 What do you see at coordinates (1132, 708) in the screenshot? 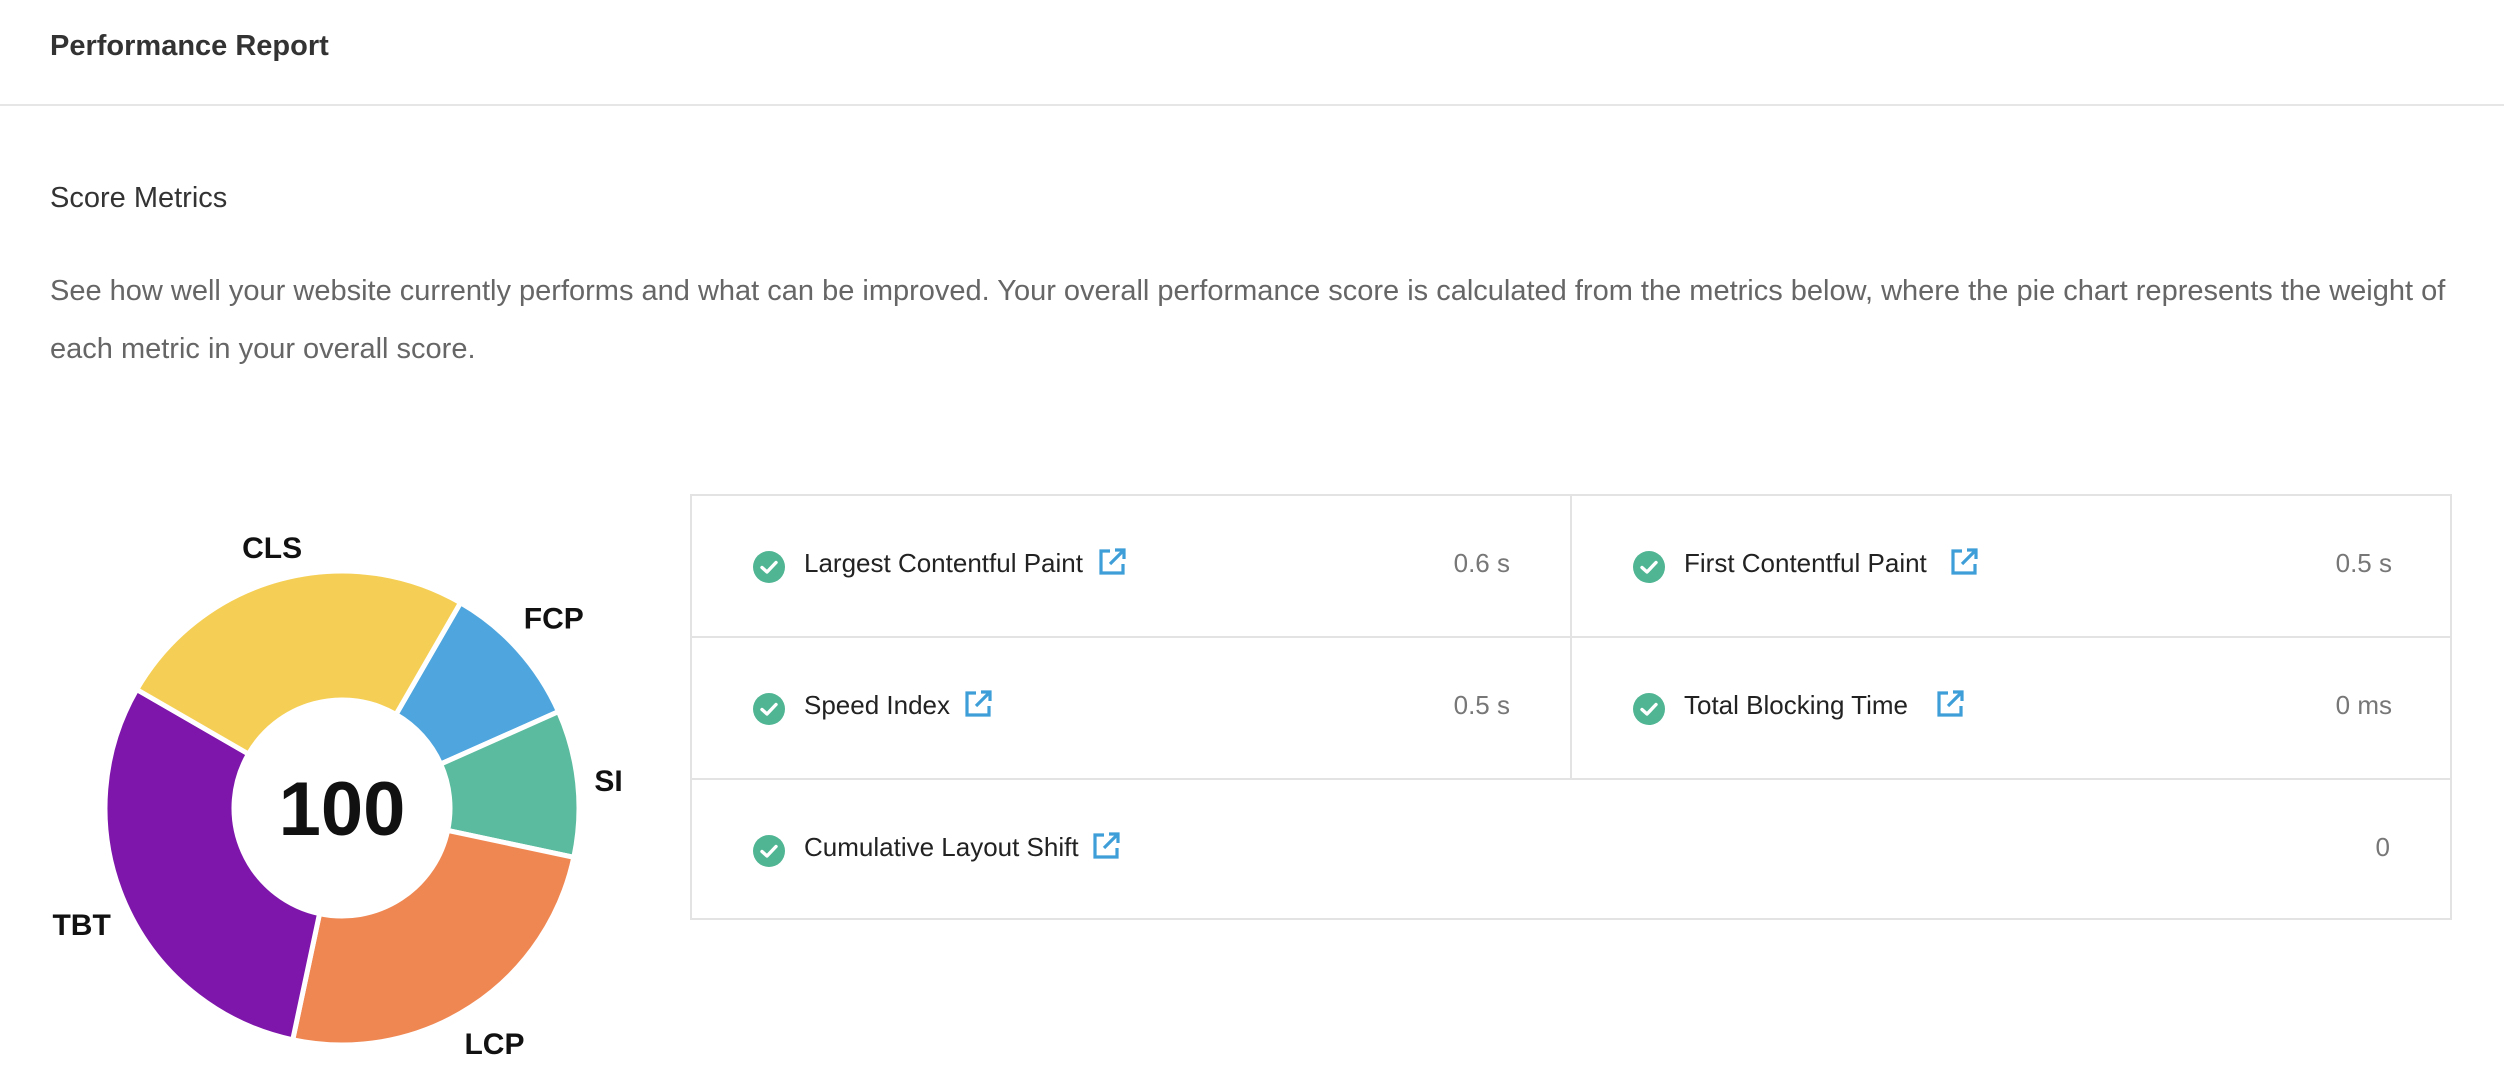
I see `metric-speed-index: Speed Index 0.5 s` at bounding box center [1132, 708].